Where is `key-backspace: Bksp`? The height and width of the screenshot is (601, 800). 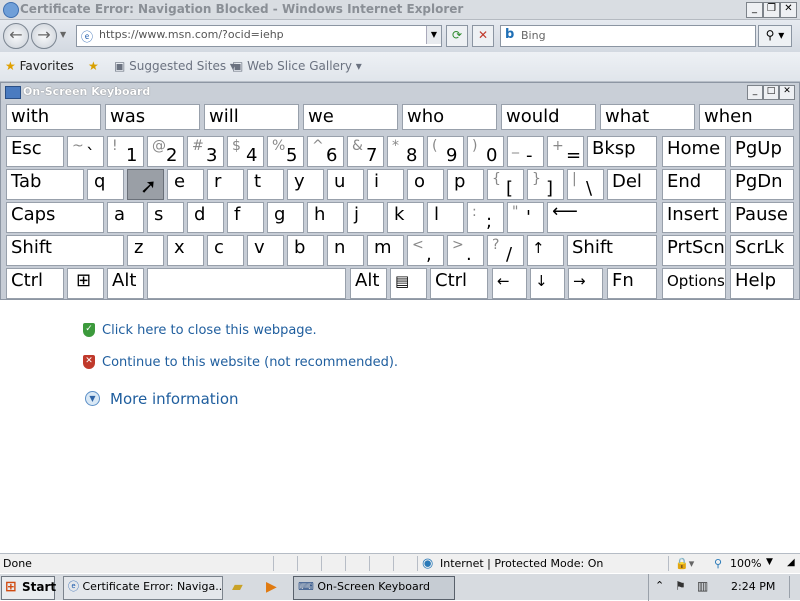
key-backspace: Bksp is located at coordinates (622, 151).